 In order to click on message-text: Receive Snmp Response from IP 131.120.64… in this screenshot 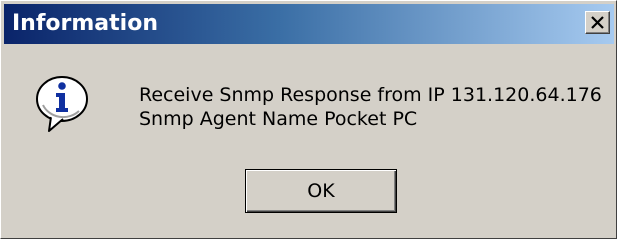, I will do `click(370, 107)`.